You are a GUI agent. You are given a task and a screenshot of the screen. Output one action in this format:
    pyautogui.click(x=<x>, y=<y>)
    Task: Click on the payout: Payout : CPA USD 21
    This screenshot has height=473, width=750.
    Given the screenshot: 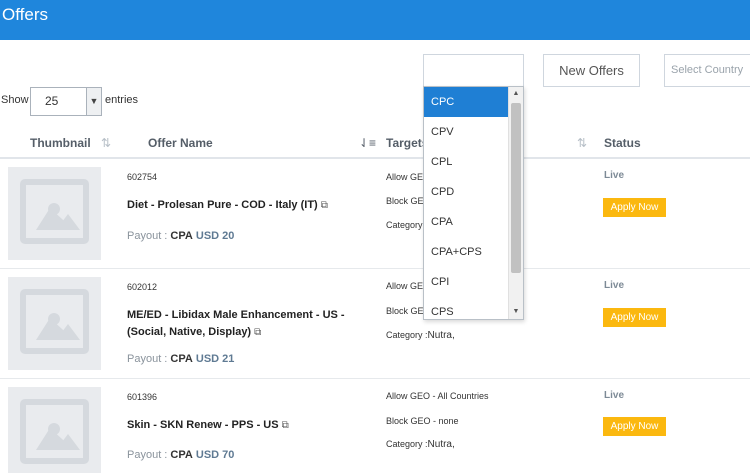 What is the action you would take?
    pyautogui.click(x=180, y=359)
    